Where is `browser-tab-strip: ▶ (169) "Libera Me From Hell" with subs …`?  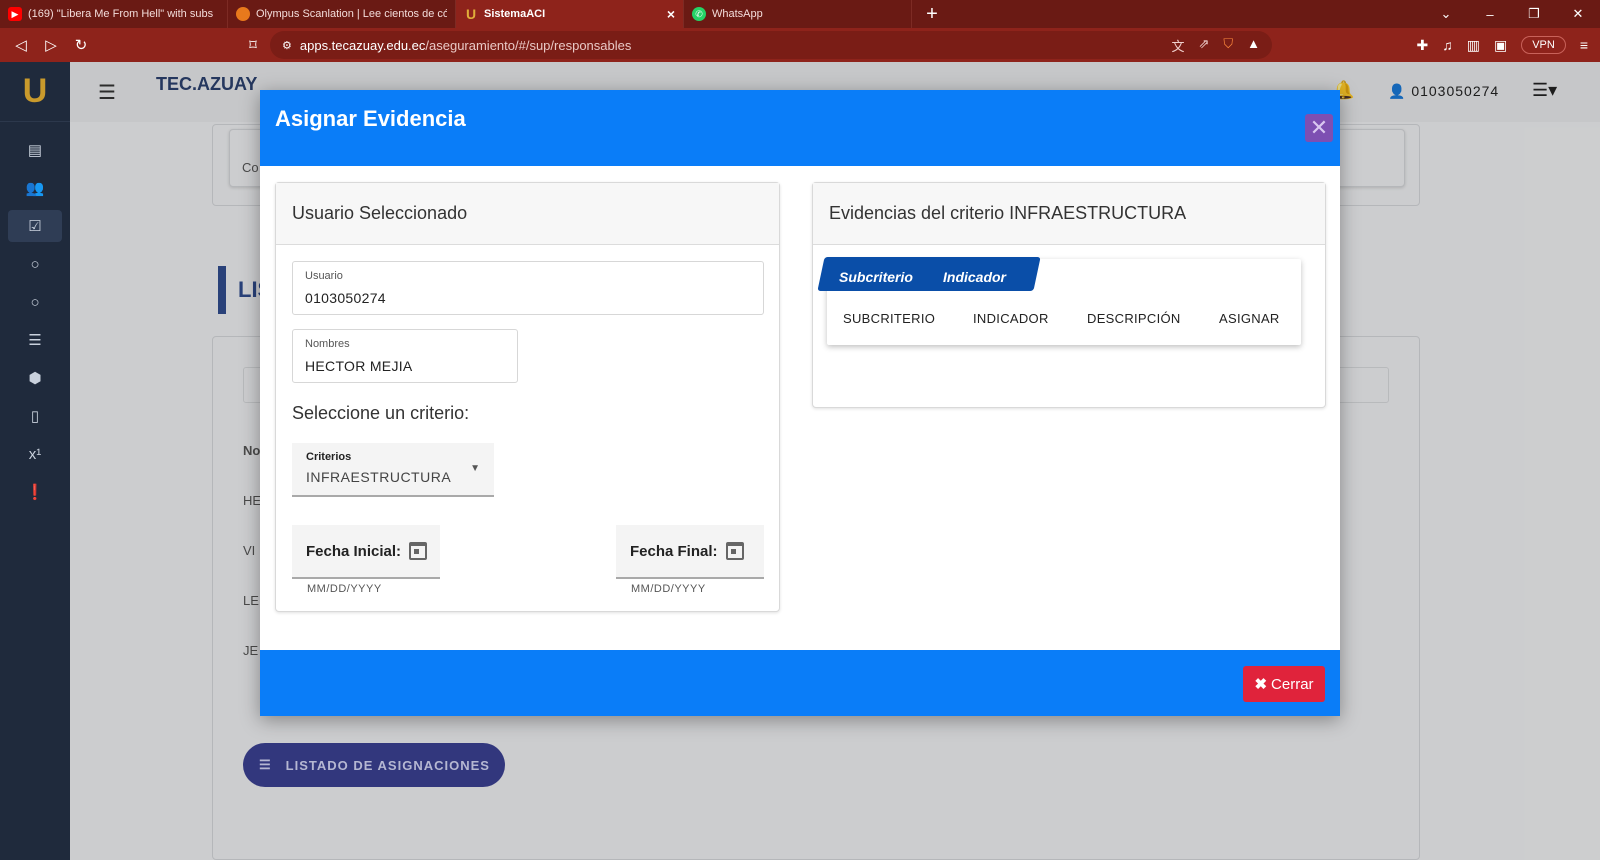
browser-tab-strip: ▶ (169) "Libera Me From Hell" with subs … is located at coordinates (800, 14).